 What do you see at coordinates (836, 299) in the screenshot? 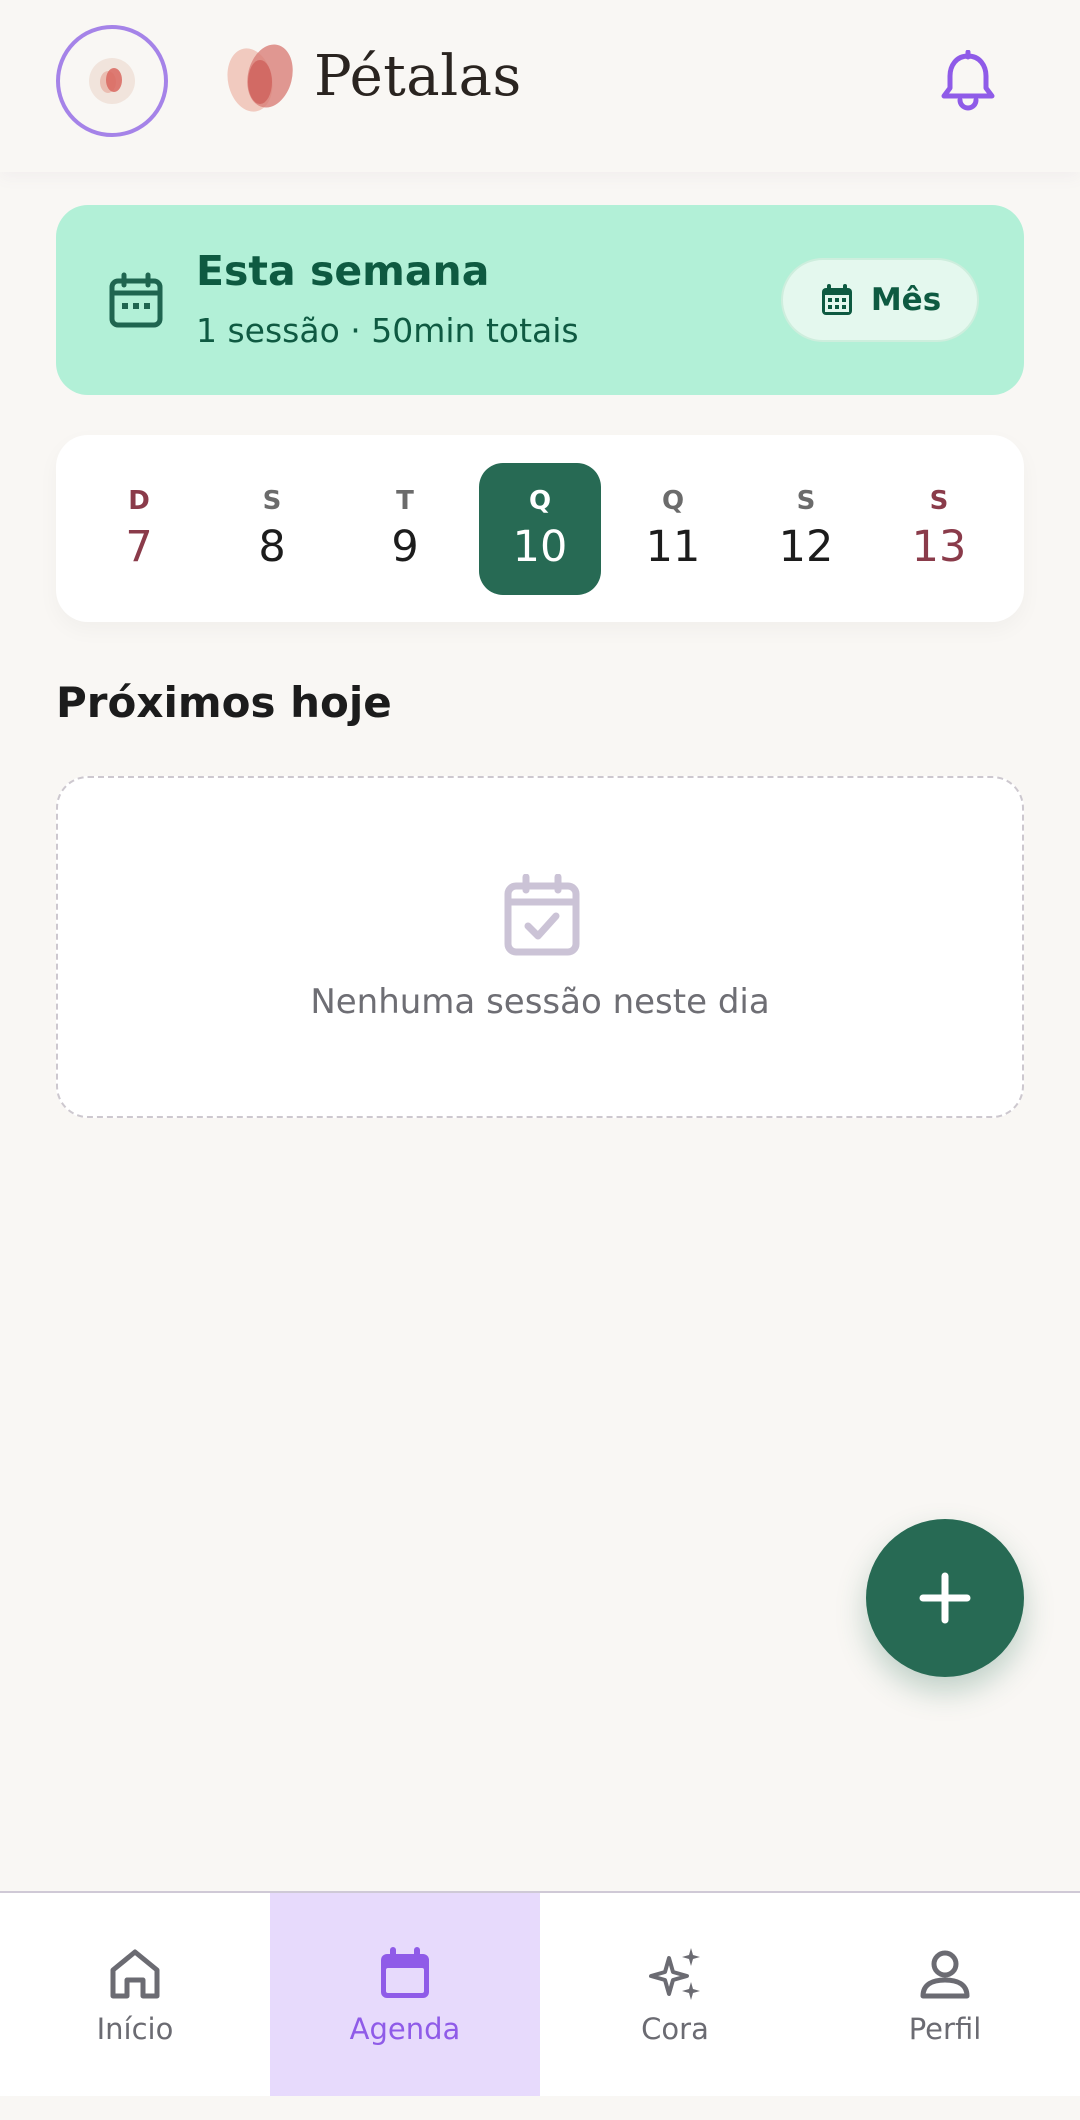
I see `calendar-grid-icon` at bounding box center [836, 299].